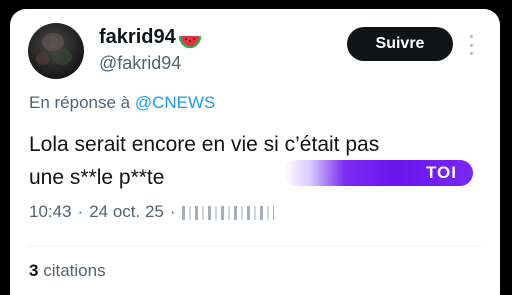 The height and width of the screenshot is (295, 512). I want to click on follow-button: Suivre, so click(400, 44).